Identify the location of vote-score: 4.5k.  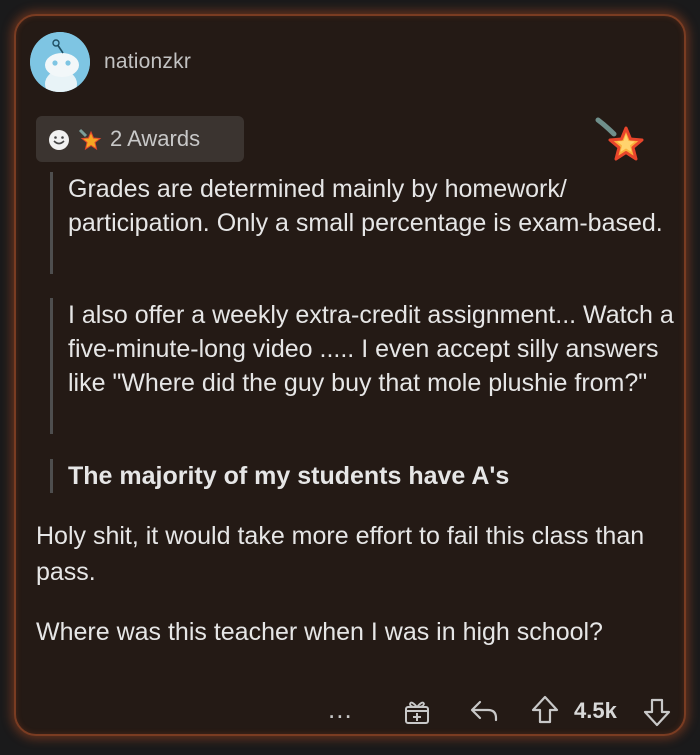
(595, 710).